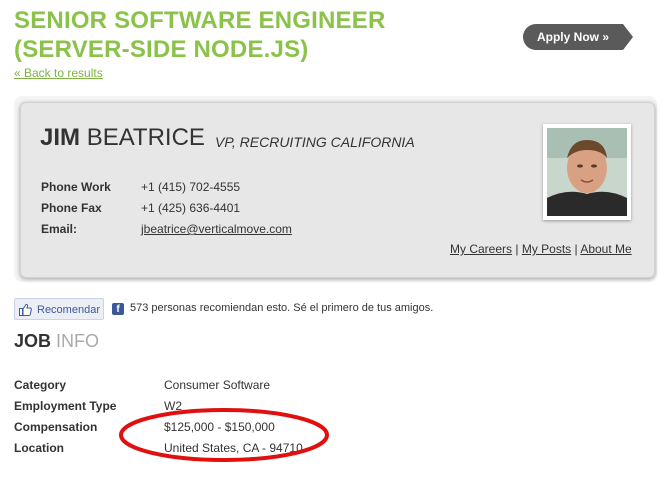 The image size is (670, 477). Describe the element at coordinates (605, 249) in the screenshot. I see `about-me-link: About Me` at that location.